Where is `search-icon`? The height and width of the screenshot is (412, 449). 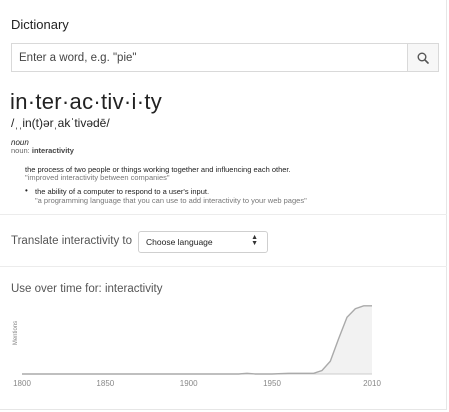 search-icon is located at coordinates (423, 58).